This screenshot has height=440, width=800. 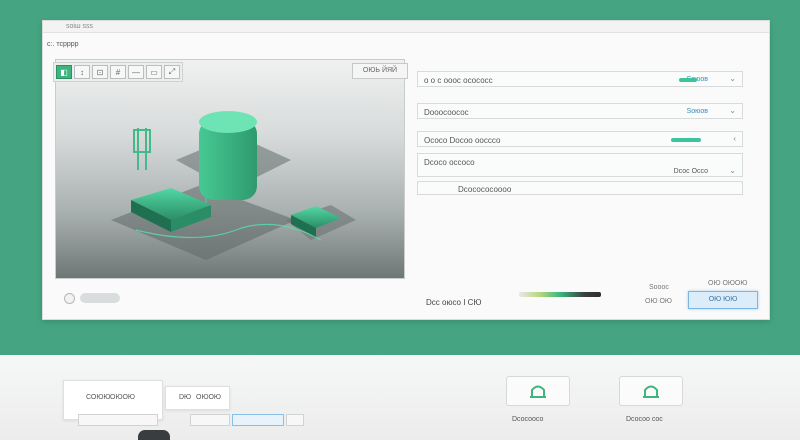 I want to click on field-label: о о с ооос осососс, so click(x=458, y=80).